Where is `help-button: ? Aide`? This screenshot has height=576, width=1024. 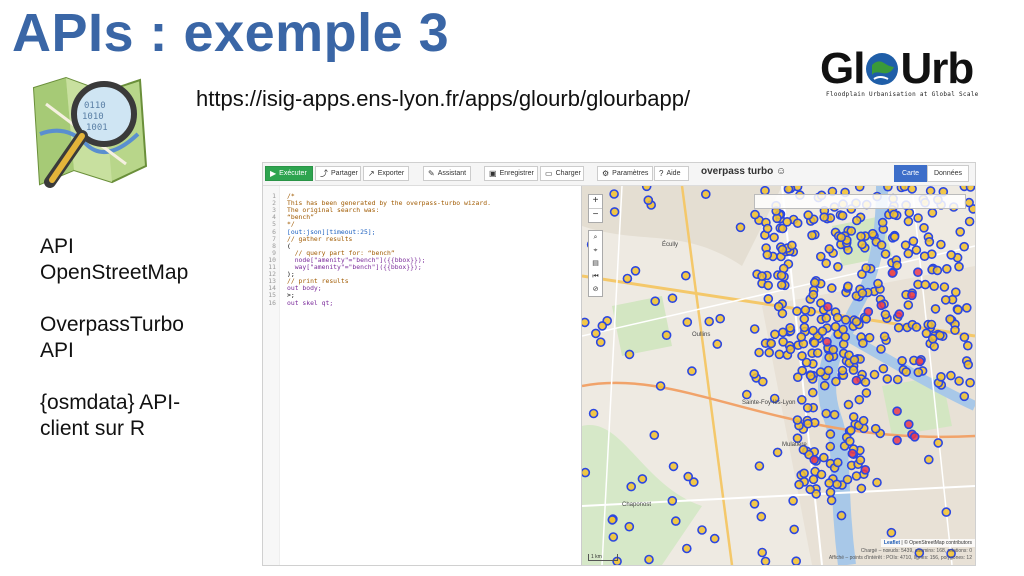 help-button: ? Aide is located at coordinates (671, 173).